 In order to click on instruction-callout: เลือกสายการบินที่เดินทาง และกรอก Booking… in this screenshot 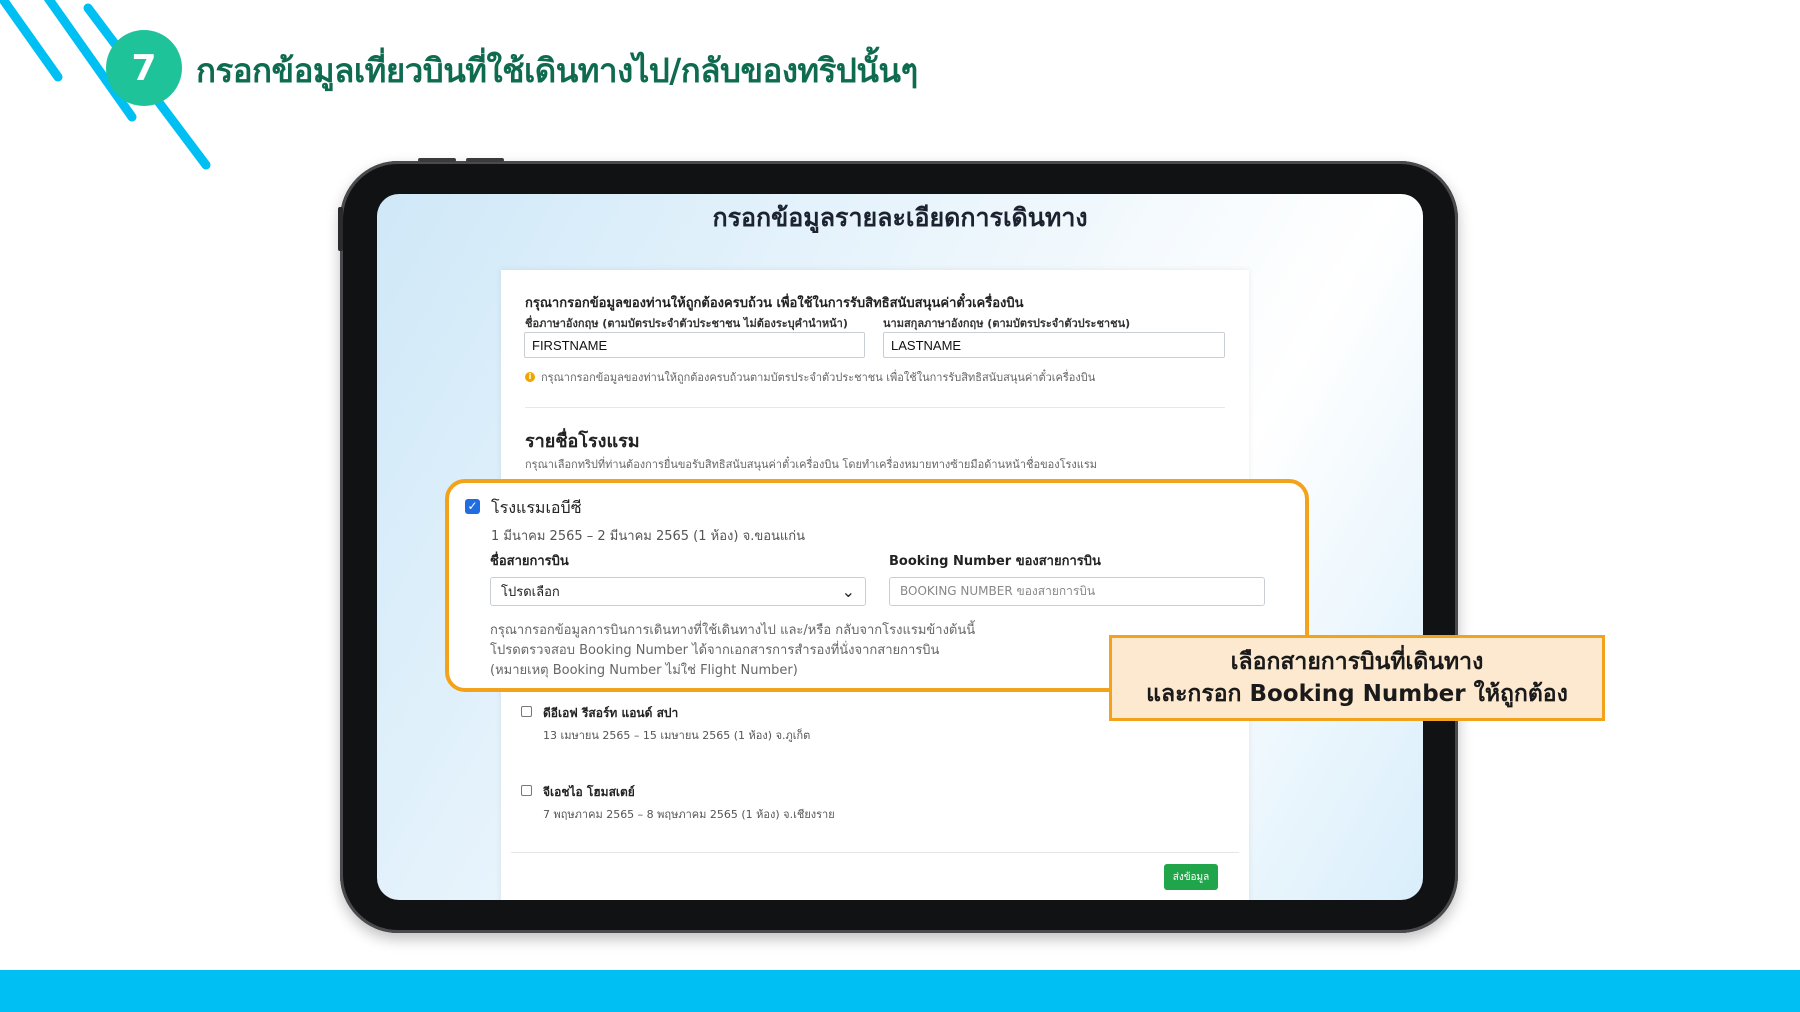, I will do `click(1357, 678)`.